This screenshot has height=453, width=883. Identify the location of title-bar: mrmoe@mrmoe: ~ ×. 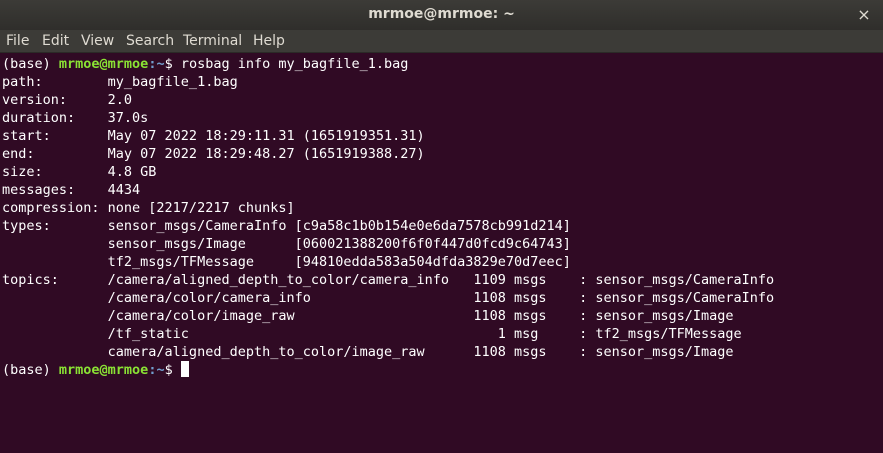
(441, 15).